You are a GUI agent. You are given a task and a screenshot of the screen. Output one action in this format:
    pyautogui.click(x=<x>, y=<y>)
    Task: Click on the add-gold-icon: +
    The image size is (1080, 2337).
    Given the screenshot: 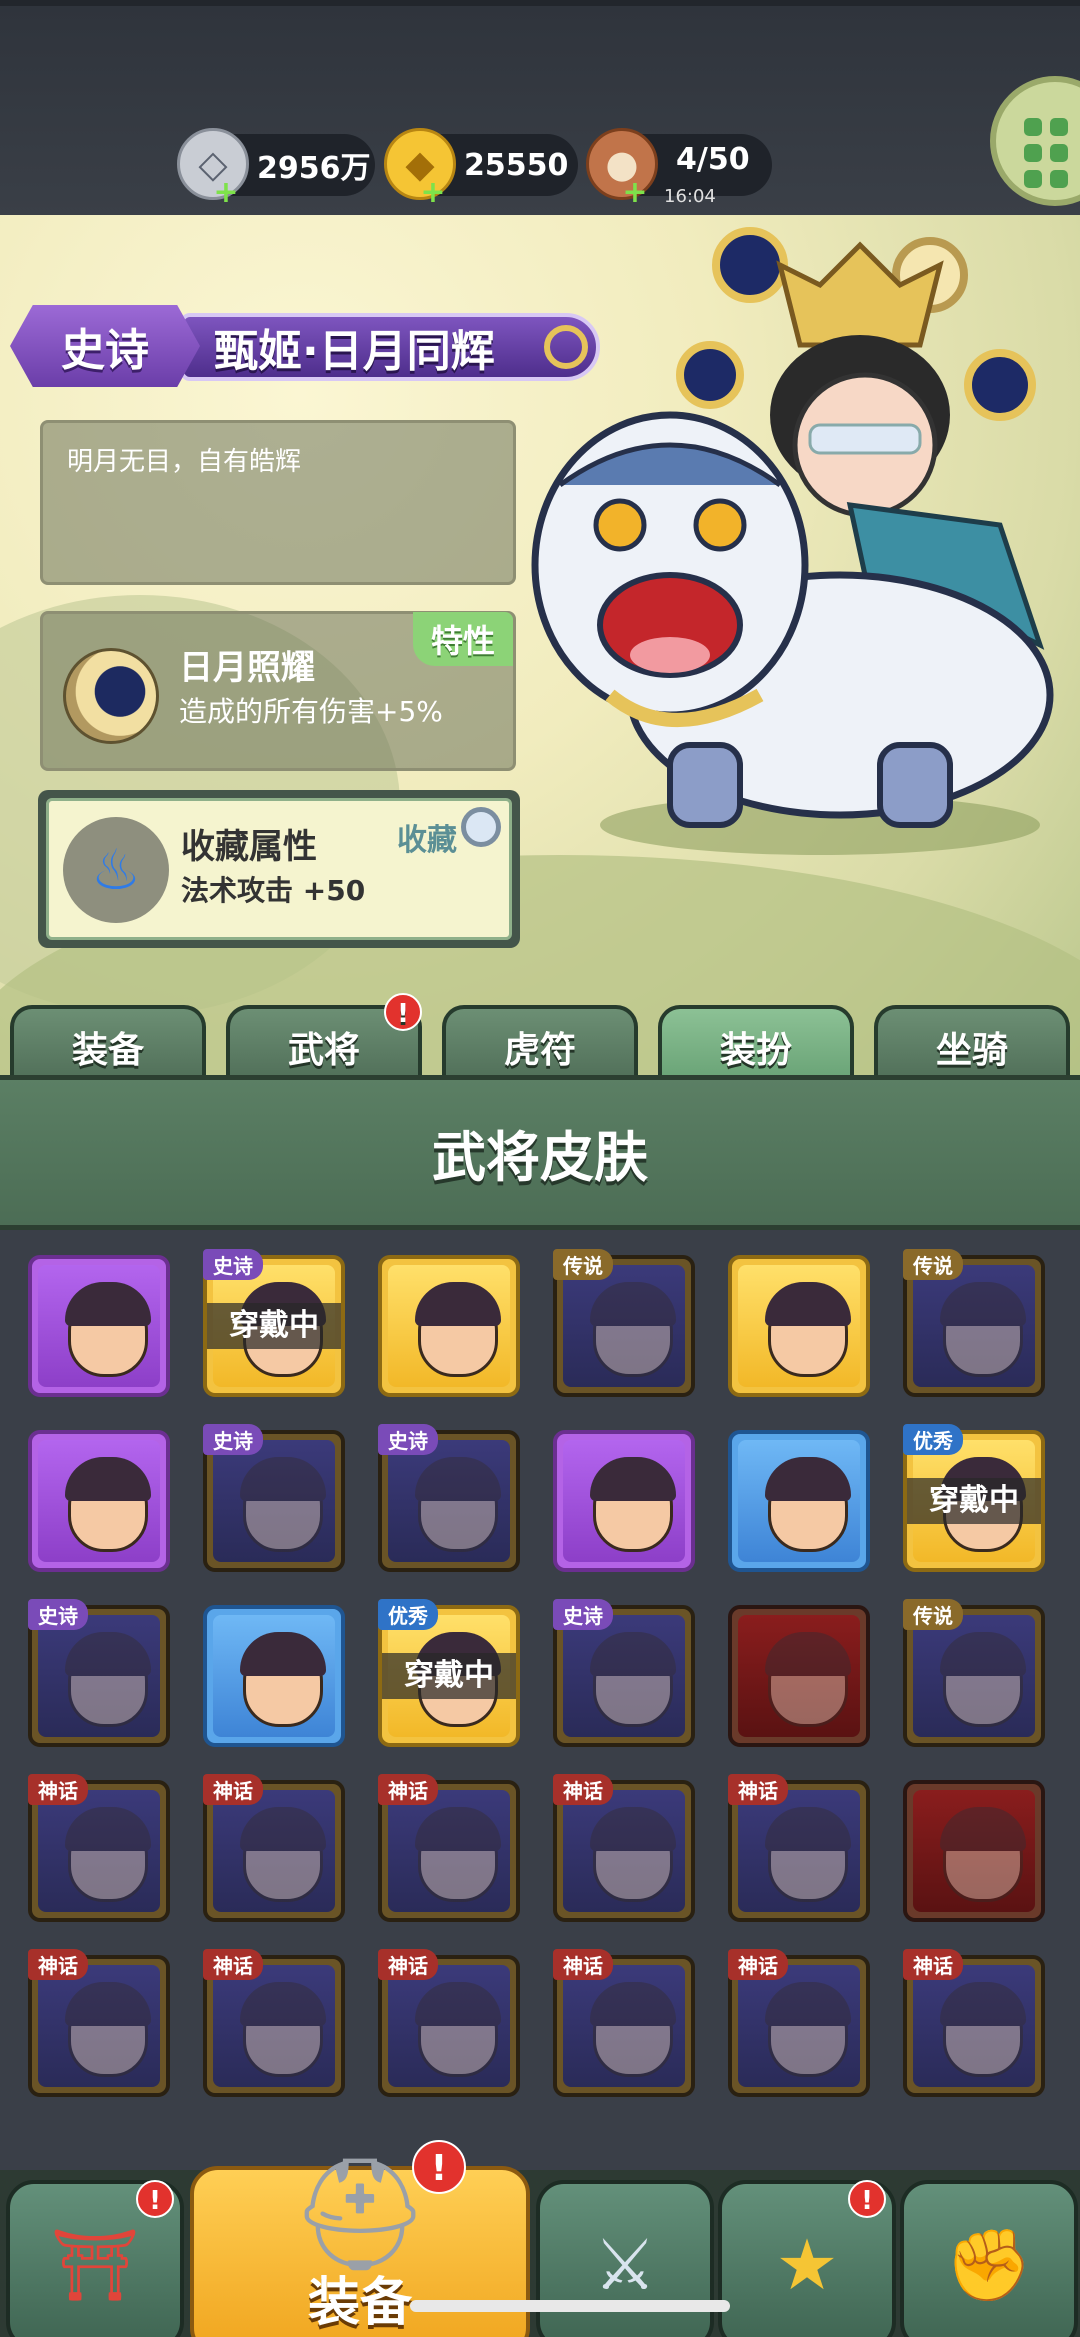 What is the action you would take?
    pyautogui.click(x=433, y=193)
    